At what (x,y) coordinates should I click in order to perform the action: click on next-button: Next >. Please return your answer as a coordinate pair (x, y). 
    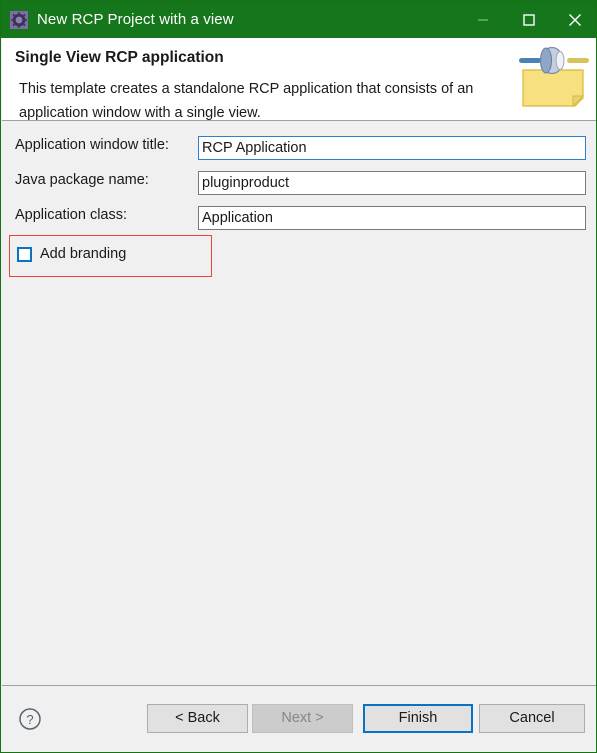
    Looking at the image, I should click on (302, 718).